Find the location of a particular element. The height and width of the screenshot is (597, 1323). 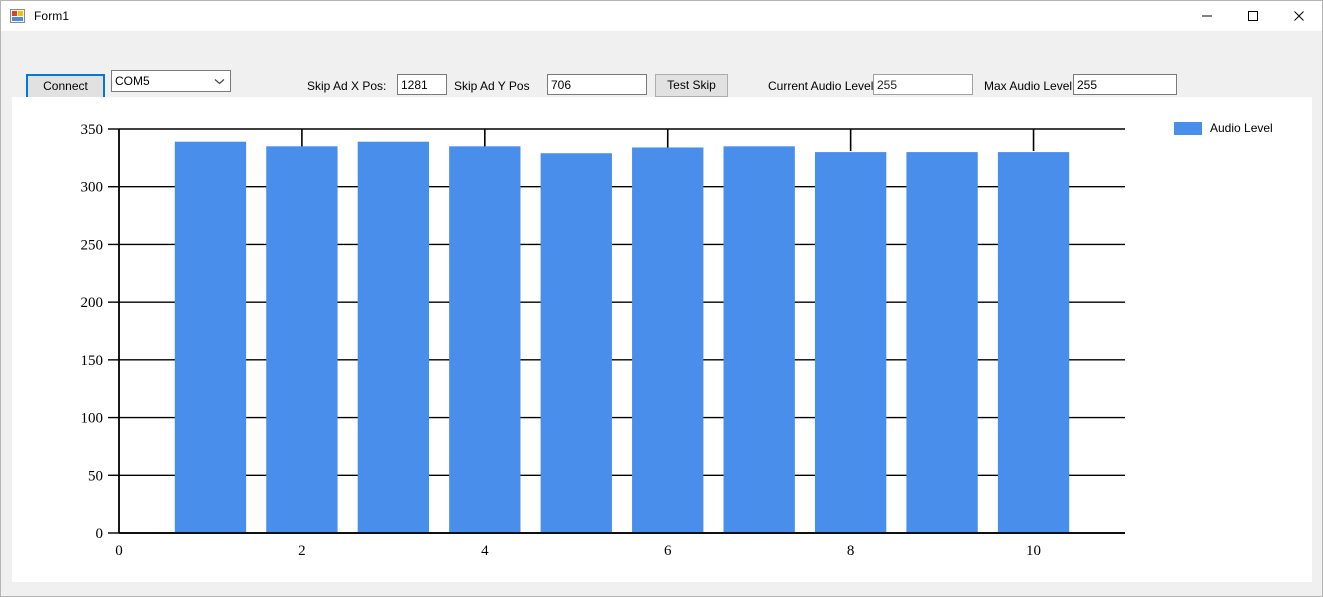

current-audio-level-label: Current Audio Level: is located at coordinates (822, 86).